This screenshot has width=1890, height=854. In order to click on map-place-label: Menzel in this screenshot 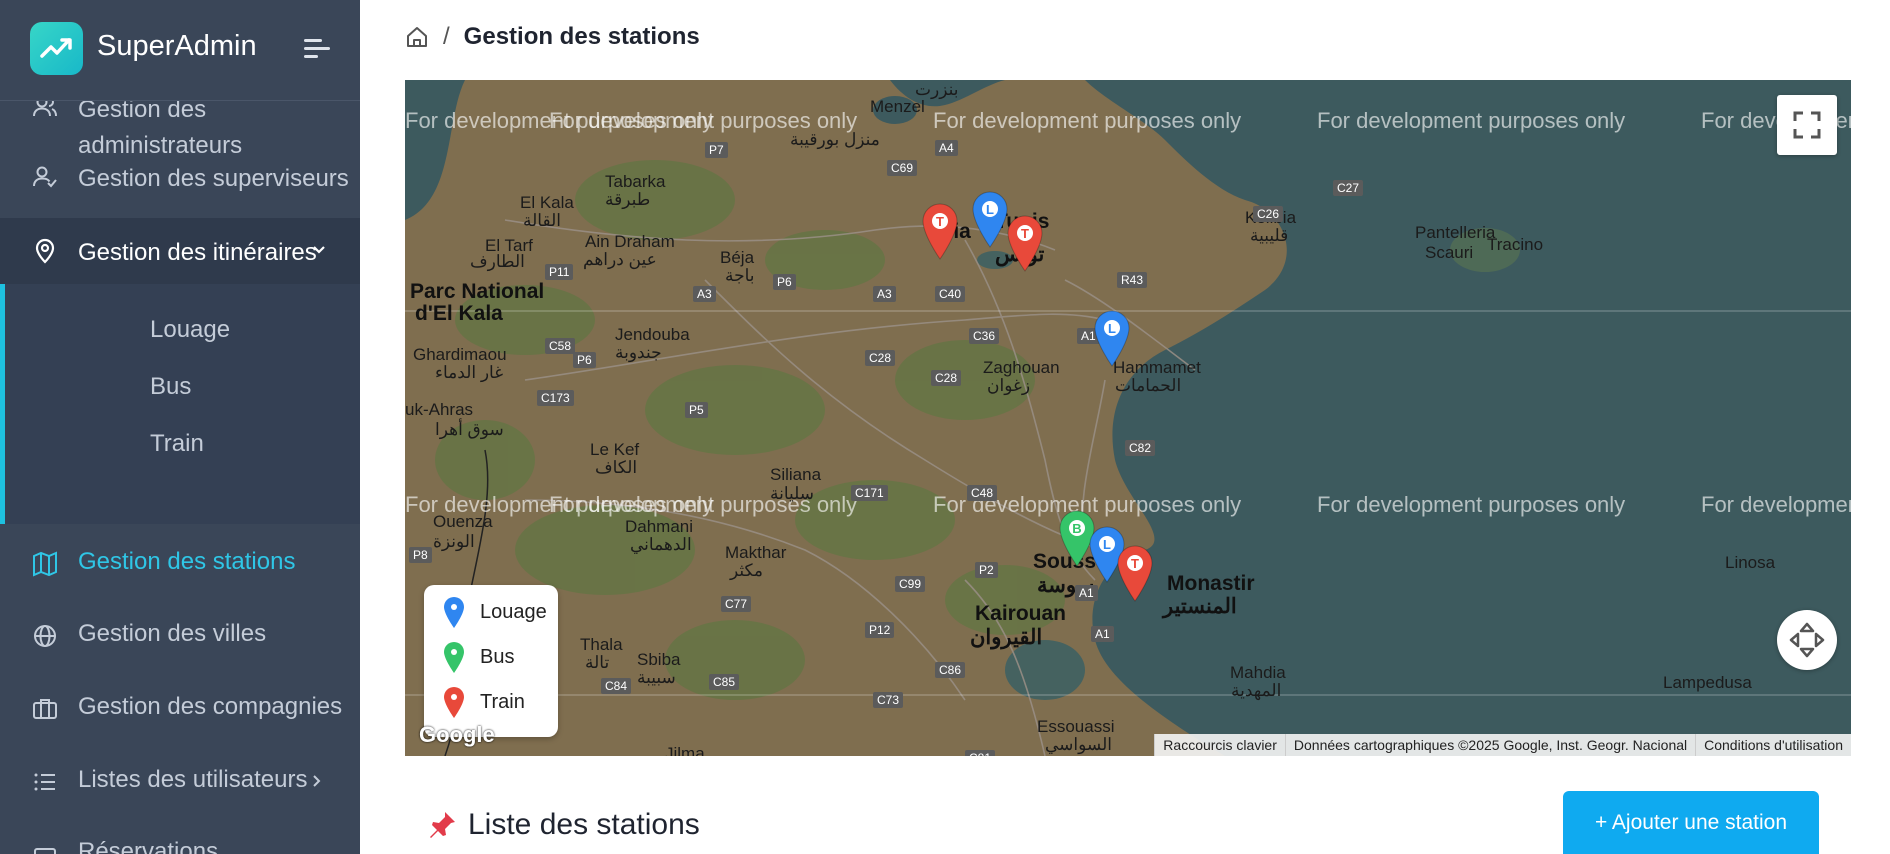, I will do `click(897, 106)`.